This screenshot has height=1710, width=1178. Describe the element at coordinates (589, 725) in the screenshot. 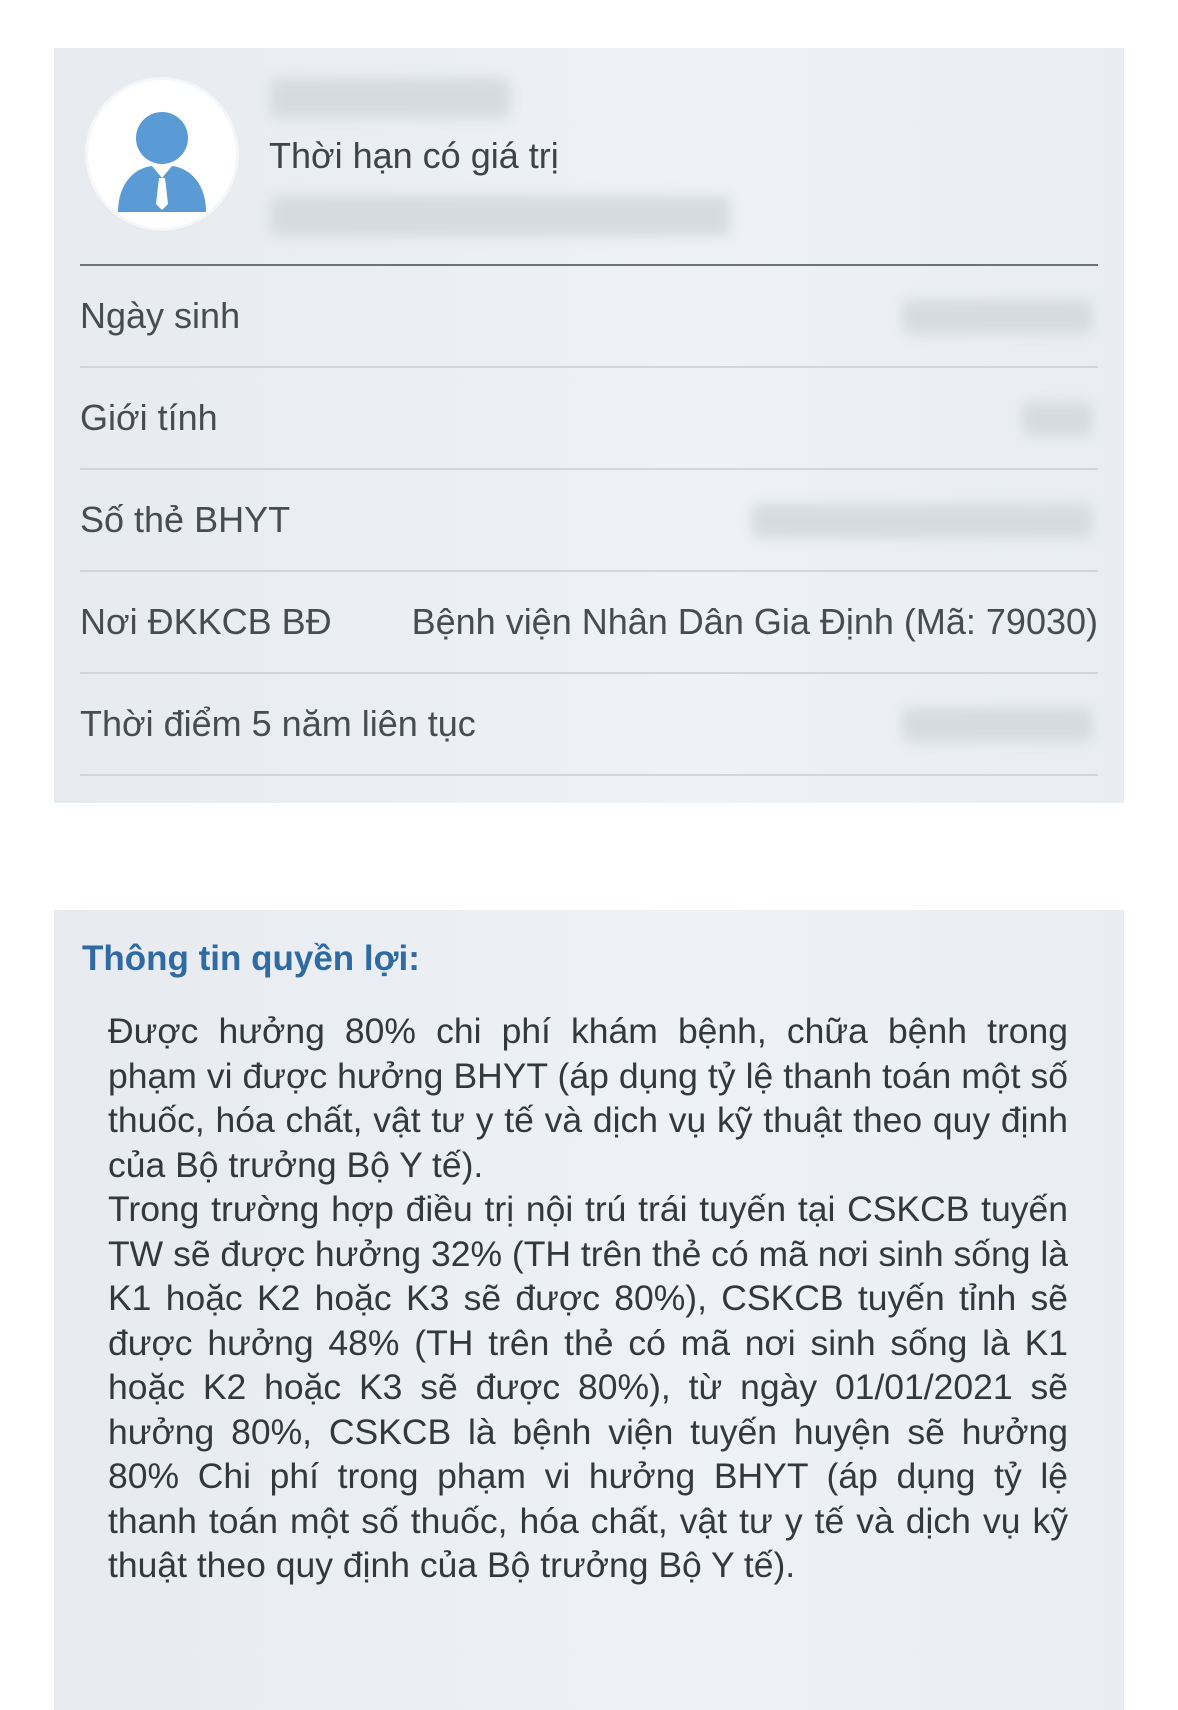

I see `row-five-year-date: Thời điểm 5 năm liên tục` at that location.